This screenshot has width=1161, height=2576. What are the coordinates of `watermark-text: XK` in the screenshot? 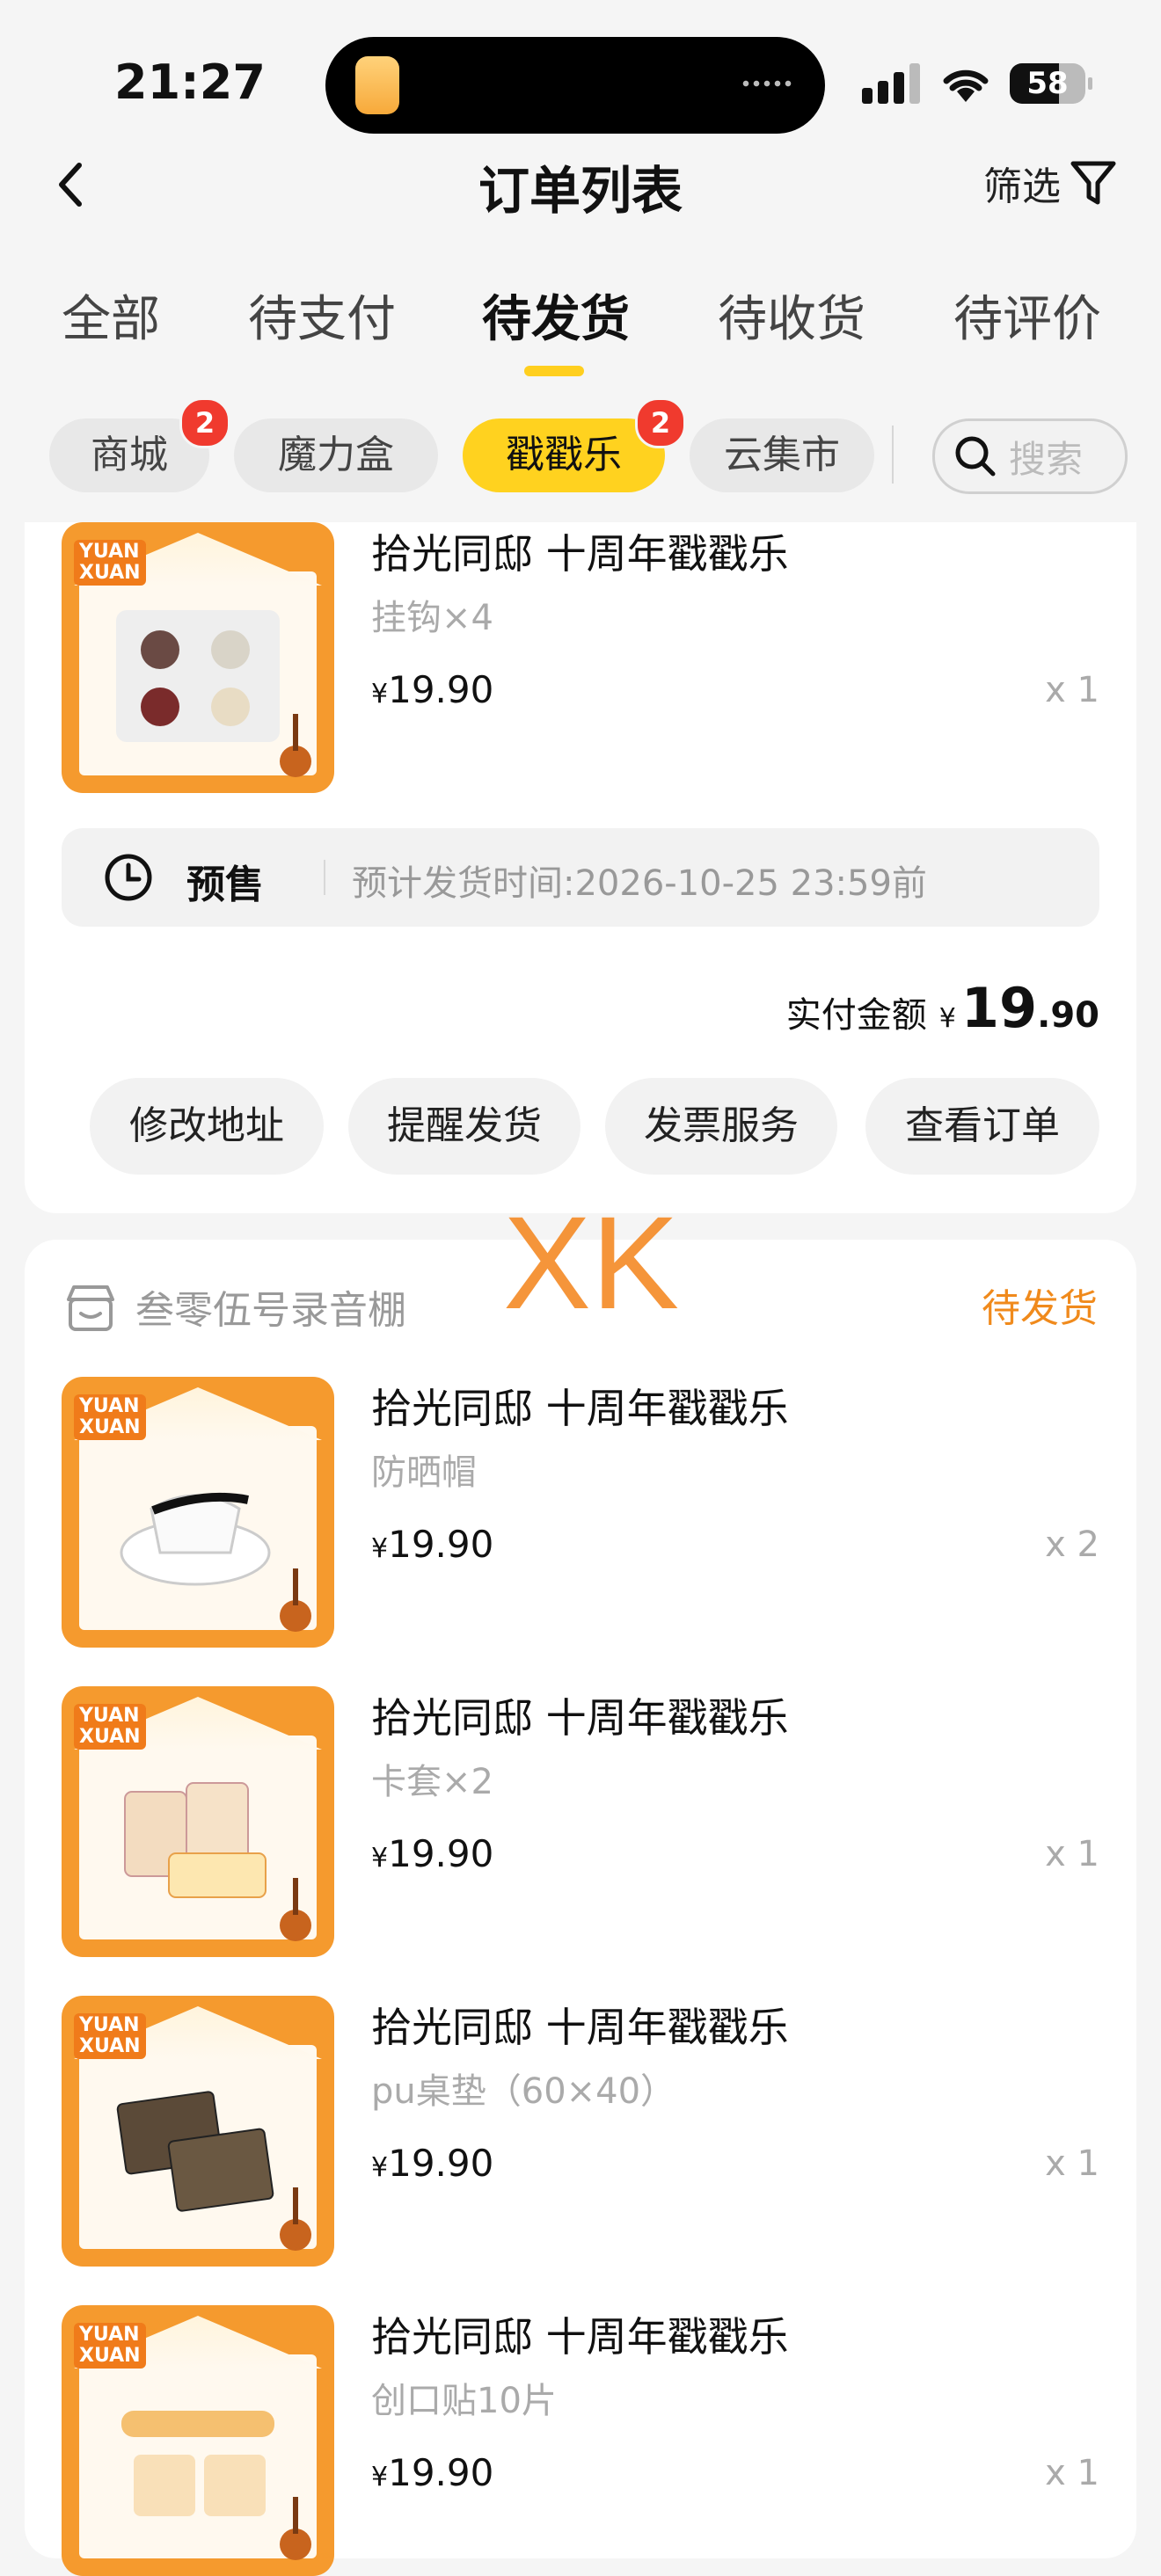 It's located at (591, 1262).